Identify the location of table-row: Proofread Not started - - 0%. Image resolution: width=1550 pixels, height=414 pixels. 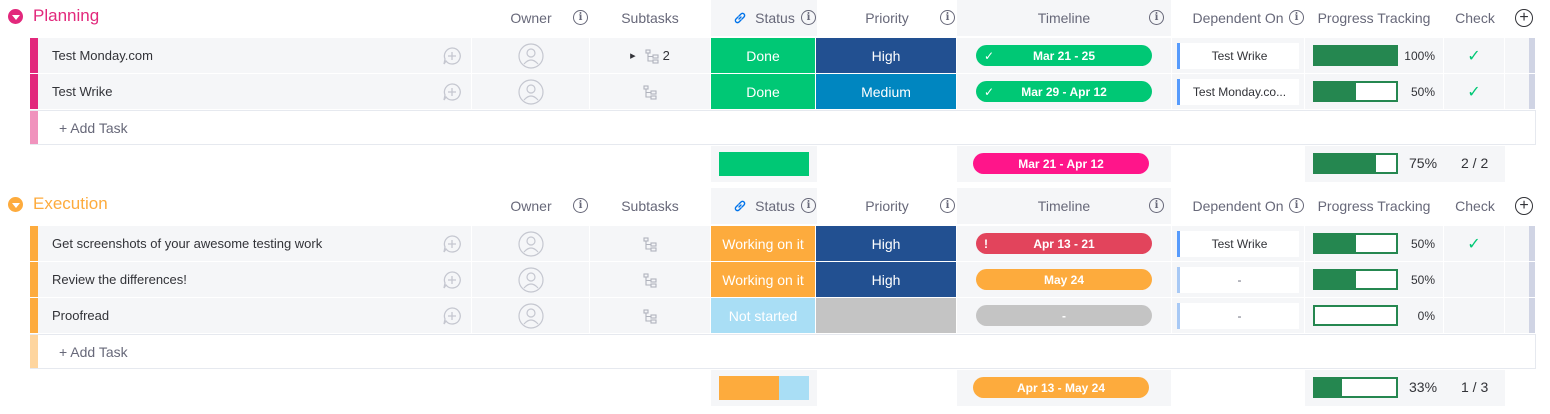
(783, 315).